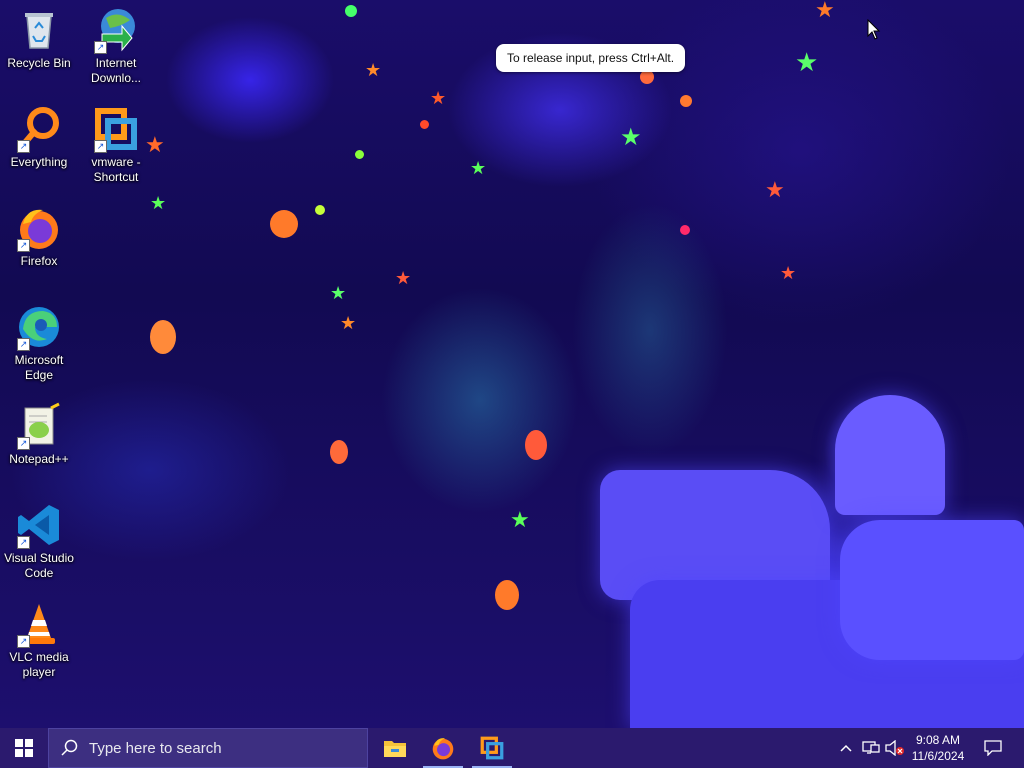 This screenshot has width=1024, height=768. I want to click on desktop-icon-notepad-plus-plus: ↗ Notepad++, so click(39, 434).